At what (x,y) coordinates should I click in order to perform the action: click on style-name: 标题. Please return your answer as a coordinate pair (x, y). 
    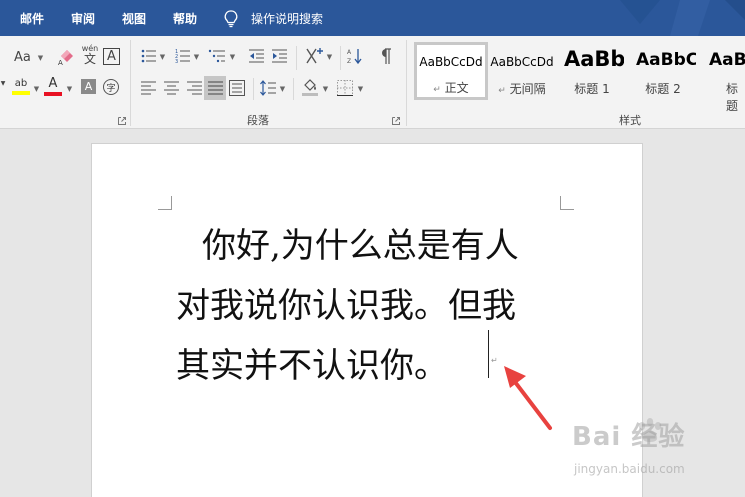
    Looking at the image, I should click on (732, 97).